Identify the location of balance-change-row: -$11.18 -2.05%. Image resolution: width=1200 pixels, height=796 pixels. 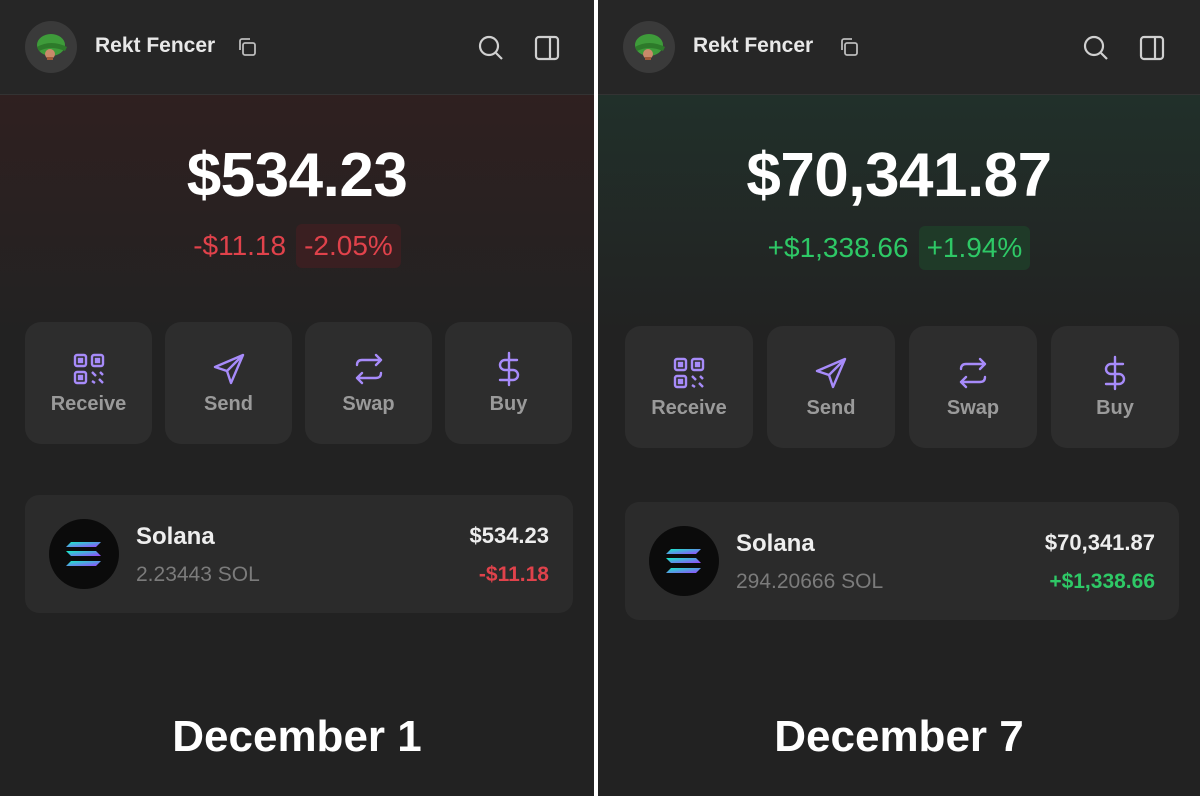
(297, 246).